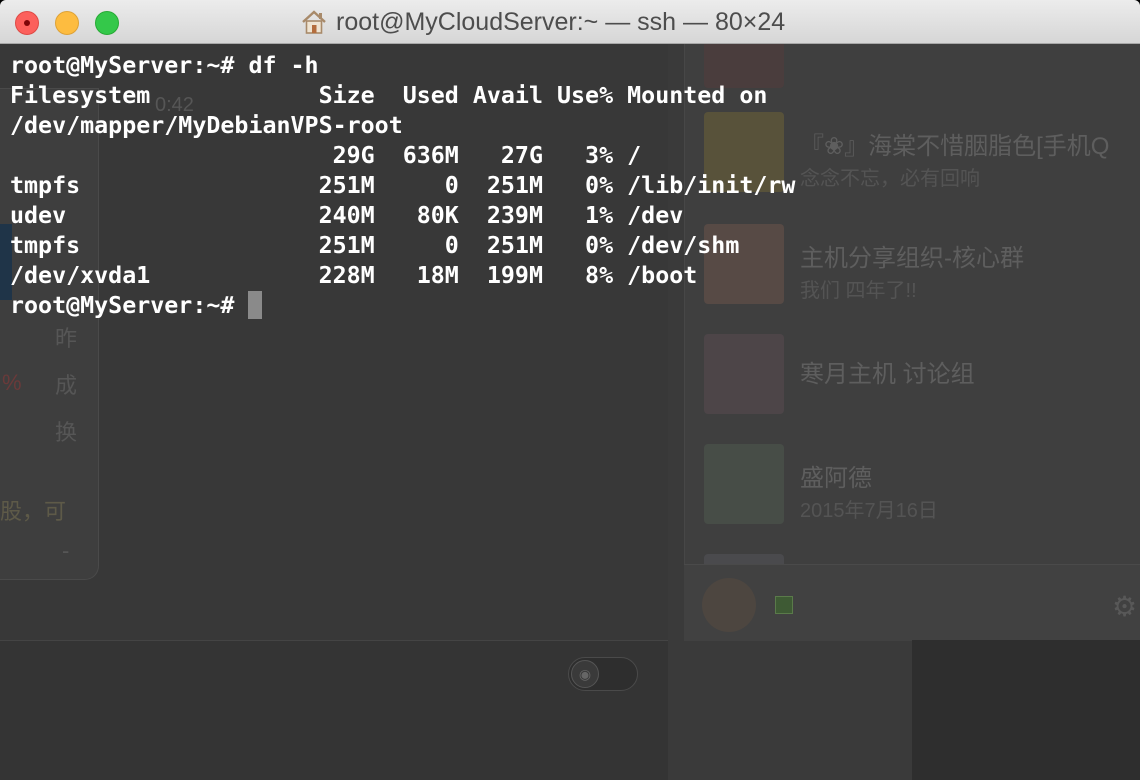 The width and height of the screenshot is (1140, 780). Describe the element at coordinates (729, 605) in the screenshot. I see `avatar` at that location.